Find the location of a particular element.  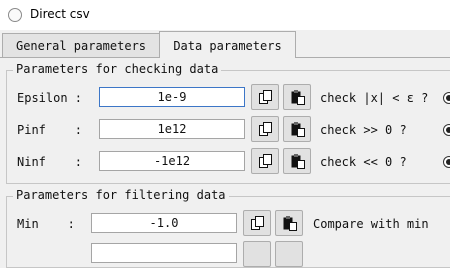

ninf-input: -1e12 is located at coordinates (172, 161).